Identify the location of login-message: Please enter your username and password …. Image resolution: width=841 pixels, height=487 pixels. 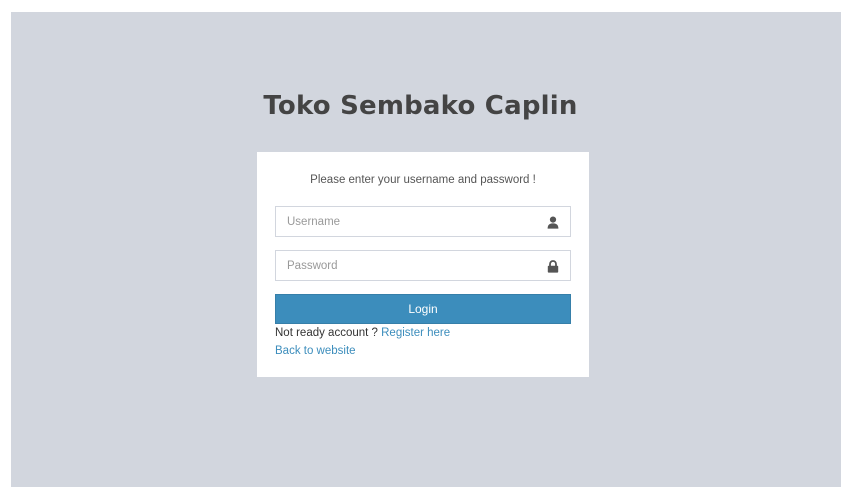
(423, 180).